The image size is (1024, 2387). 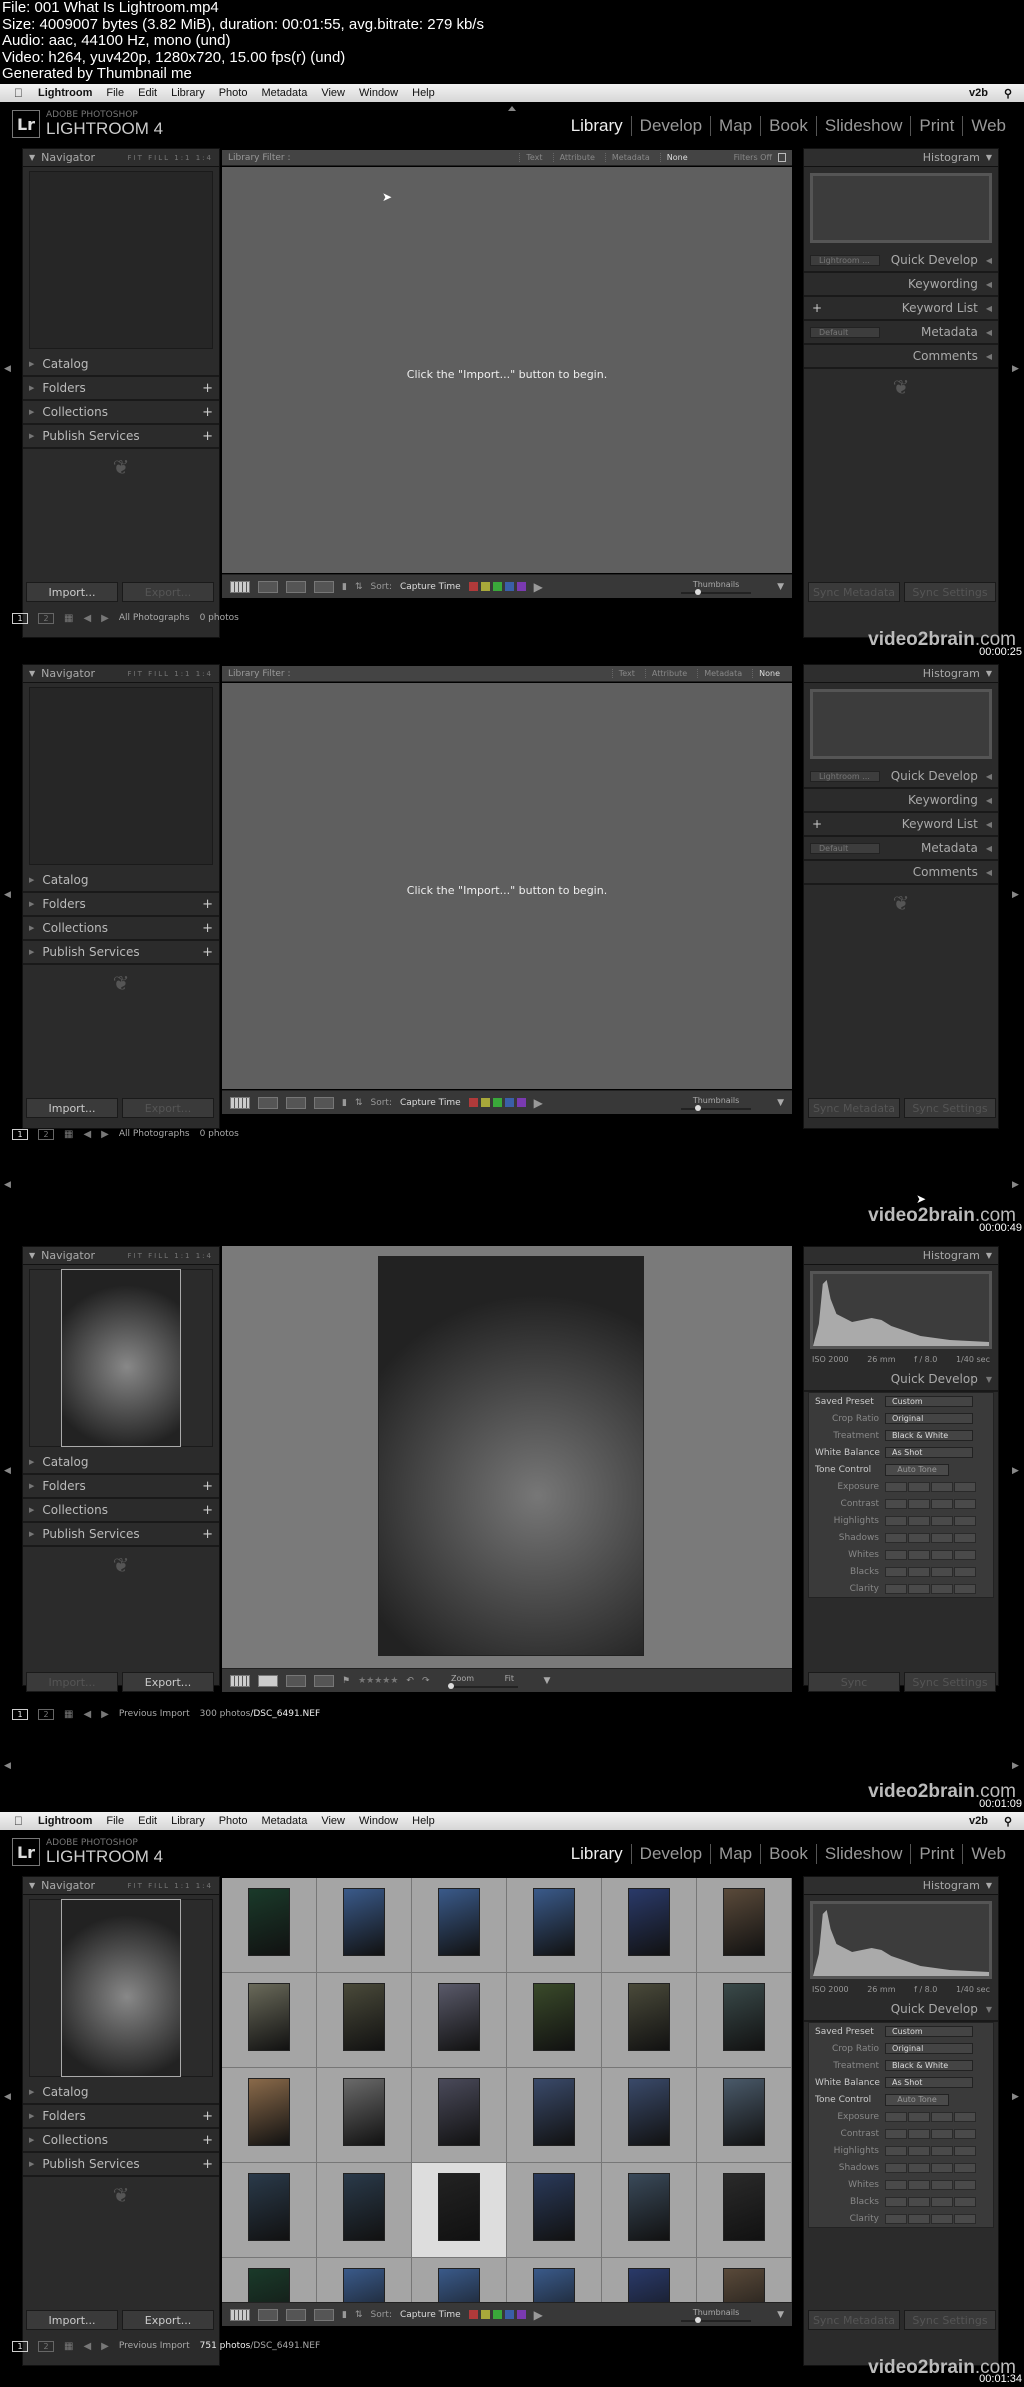 I want to click on collapse-right-icon: ▶, so click(x=1015, y=369).